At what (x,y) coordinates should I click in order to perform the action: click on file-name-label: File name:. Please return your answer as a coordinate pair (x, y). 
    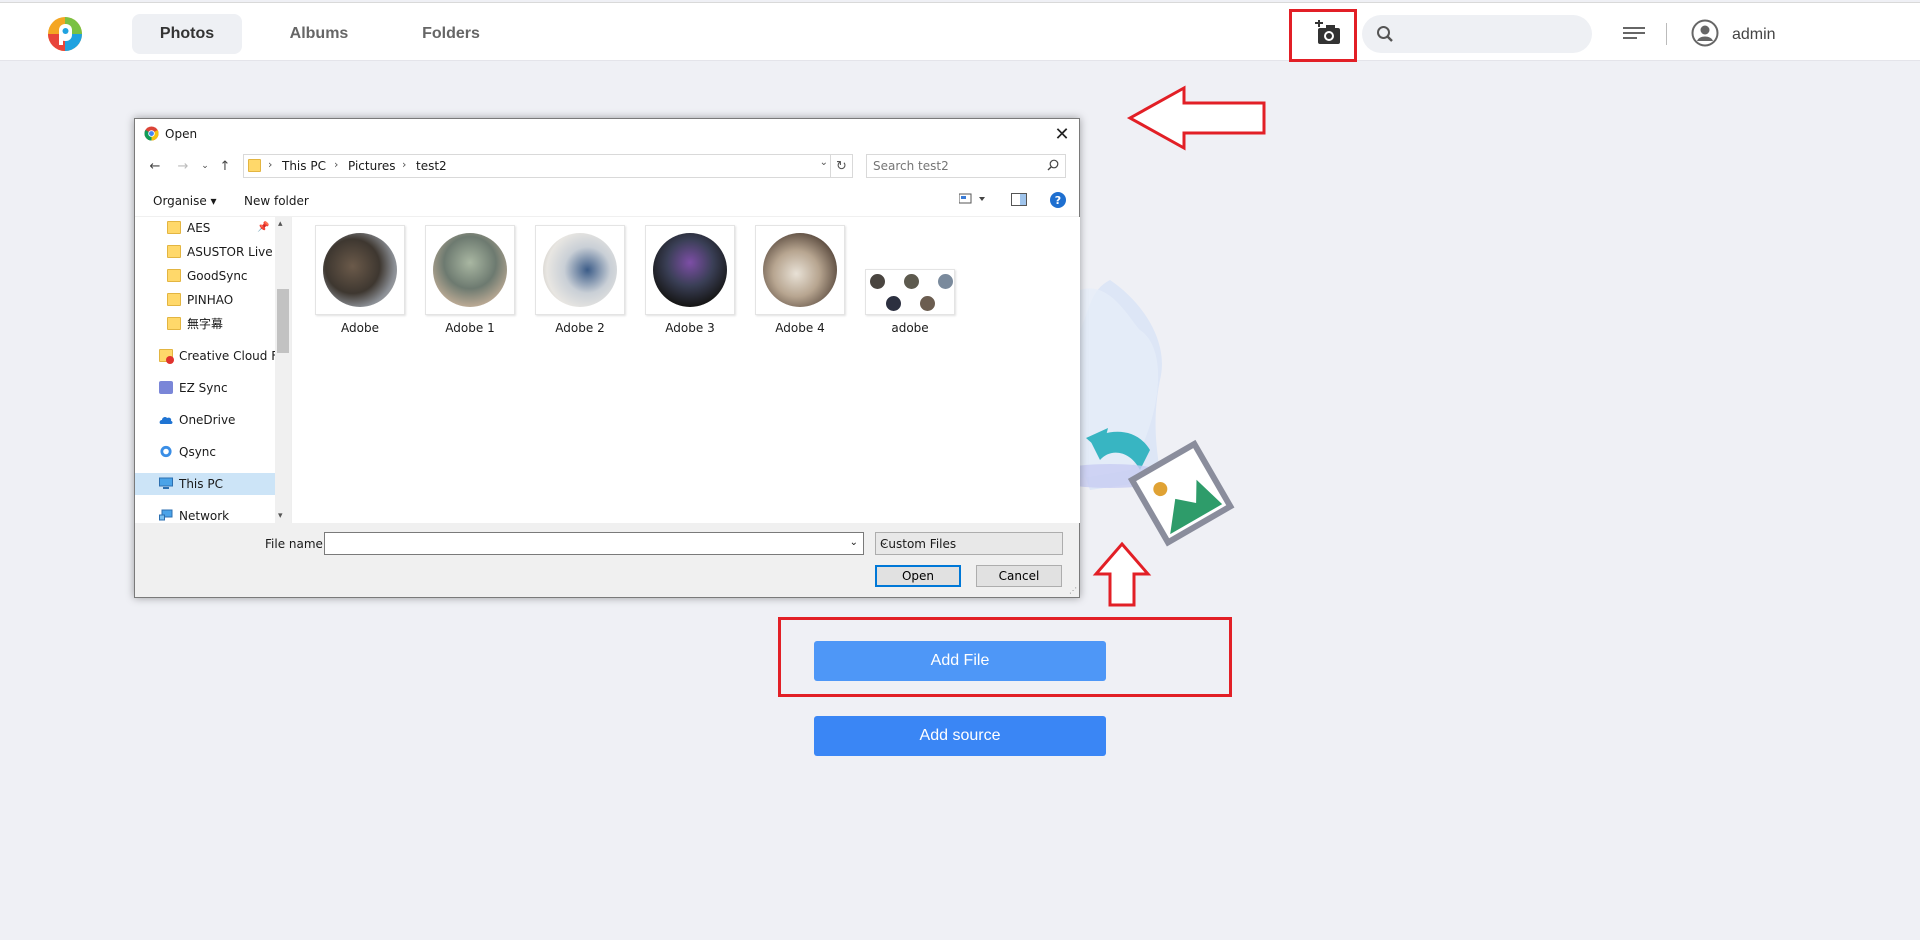
    Looking at the image, I should click on (296, 544).